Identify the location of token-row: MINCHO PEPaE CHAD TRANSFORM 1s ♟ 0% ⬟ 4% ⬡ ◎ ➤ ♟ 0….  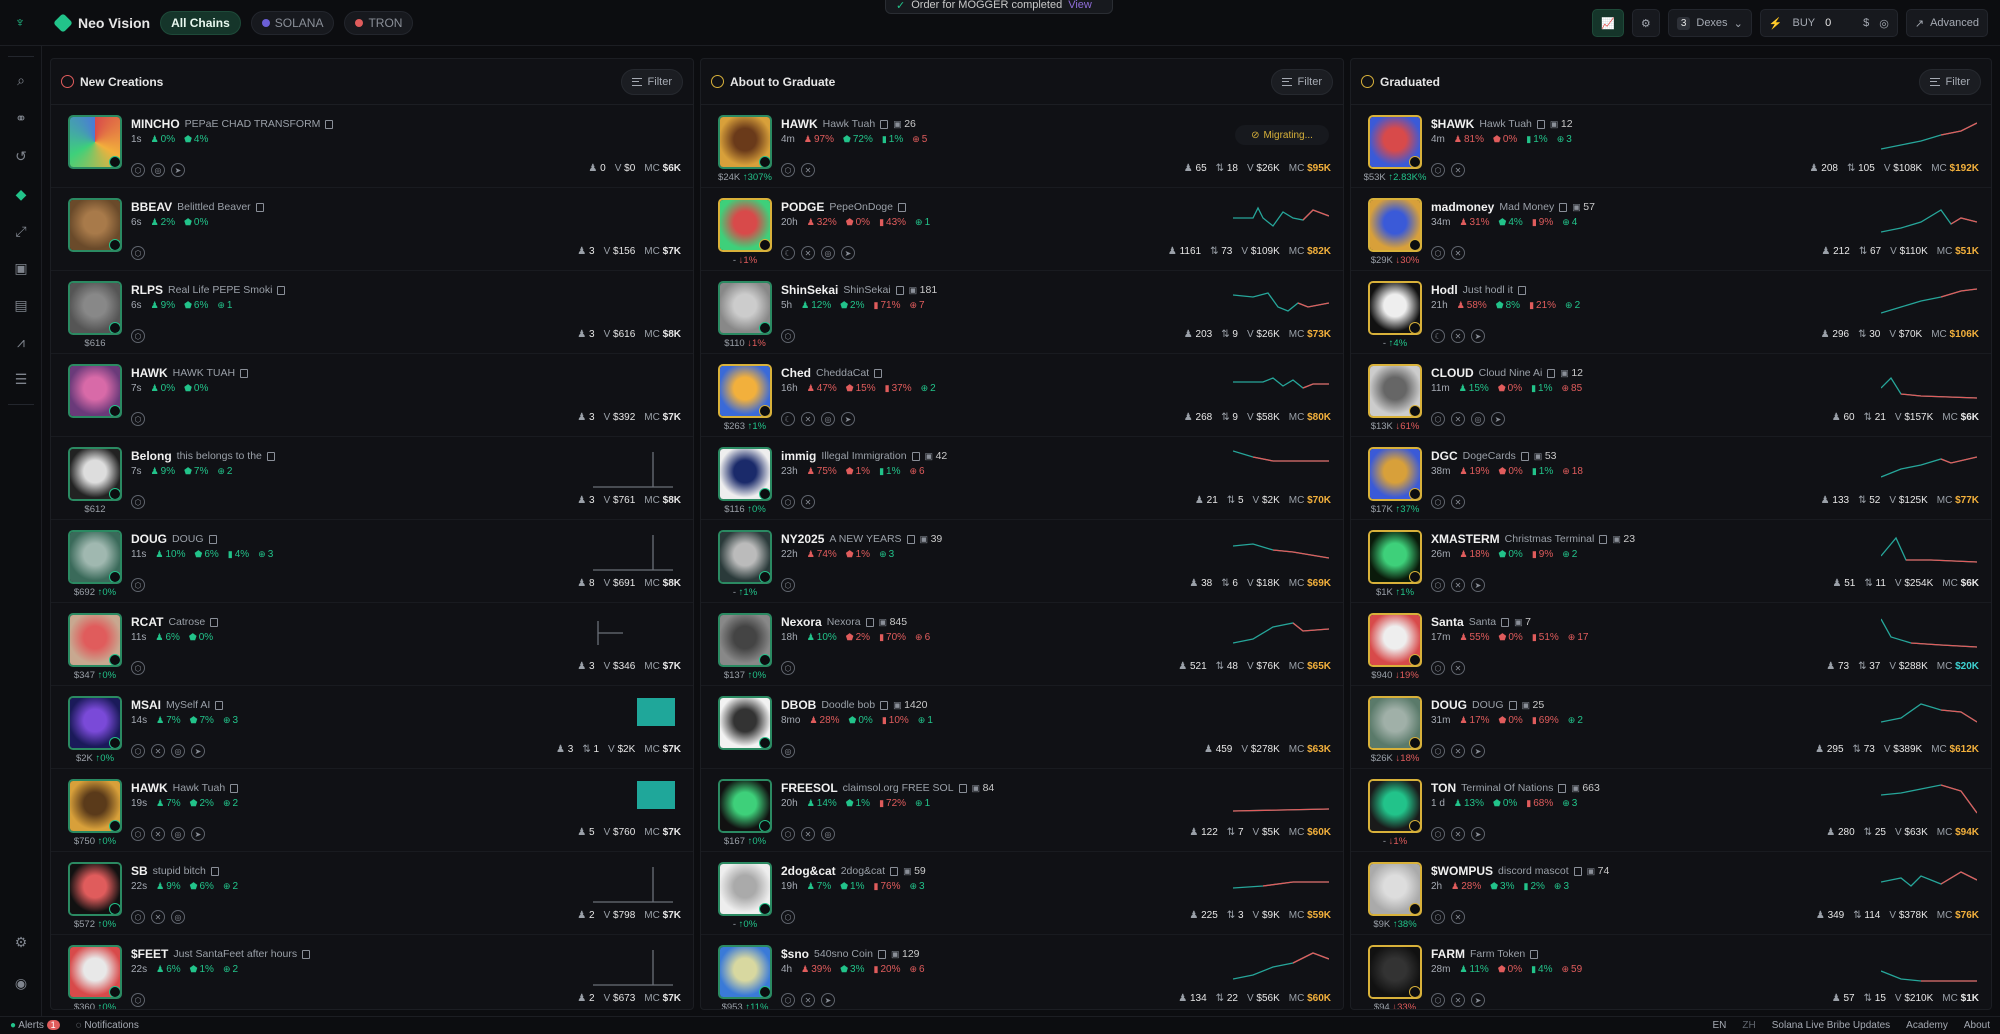
(372, 146).